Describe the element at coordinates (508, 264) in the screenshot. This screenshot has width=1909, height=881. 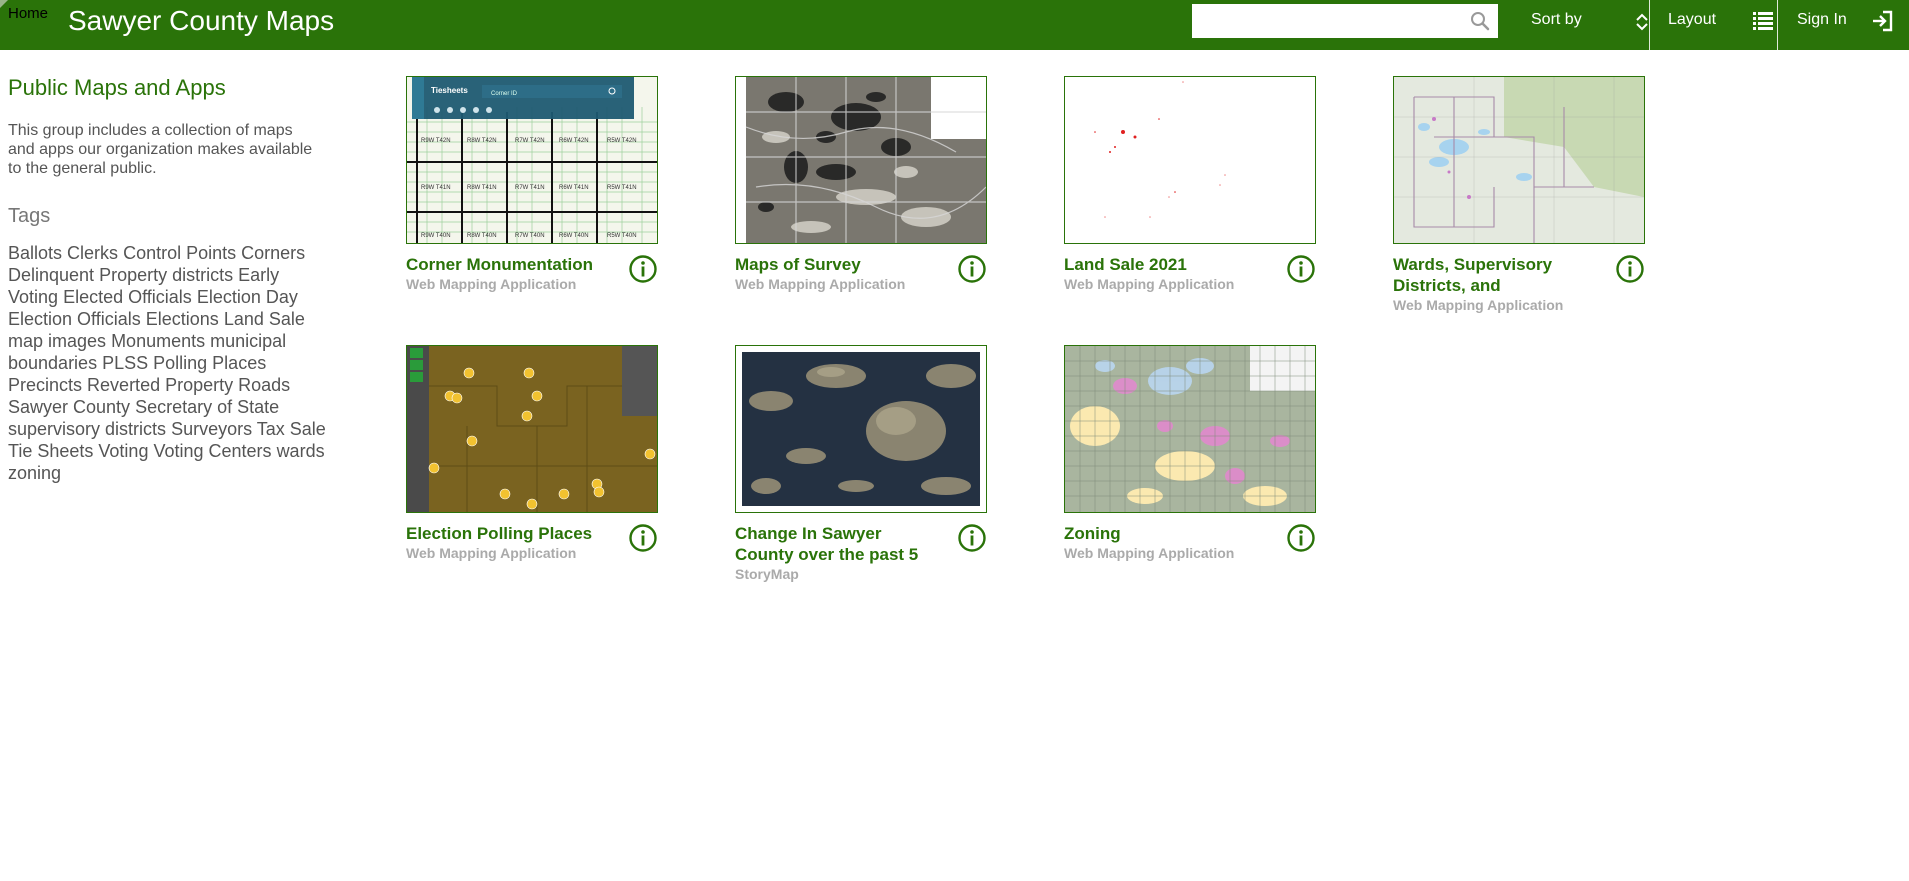
I see `item-title: Corner Monumentation` at that location.